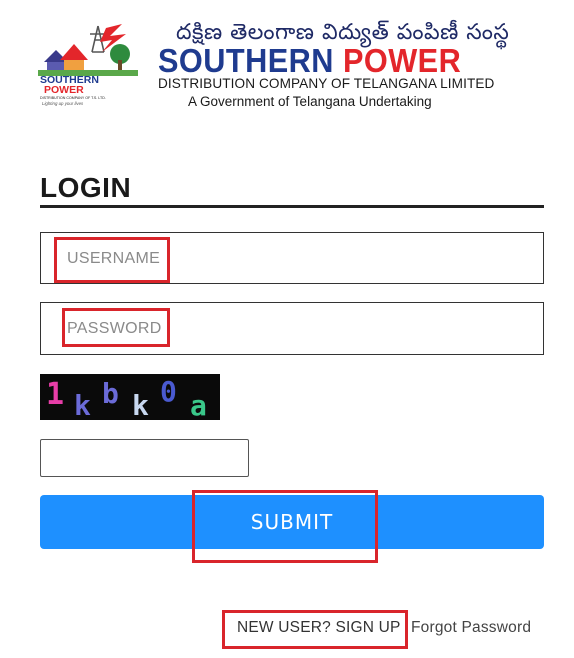 This screenshot has width=574, height=658. What do you see at coordinates (86, 187) in the screenshot?
I see `login-heading: LOGIN` at bounding box center [86, 187].